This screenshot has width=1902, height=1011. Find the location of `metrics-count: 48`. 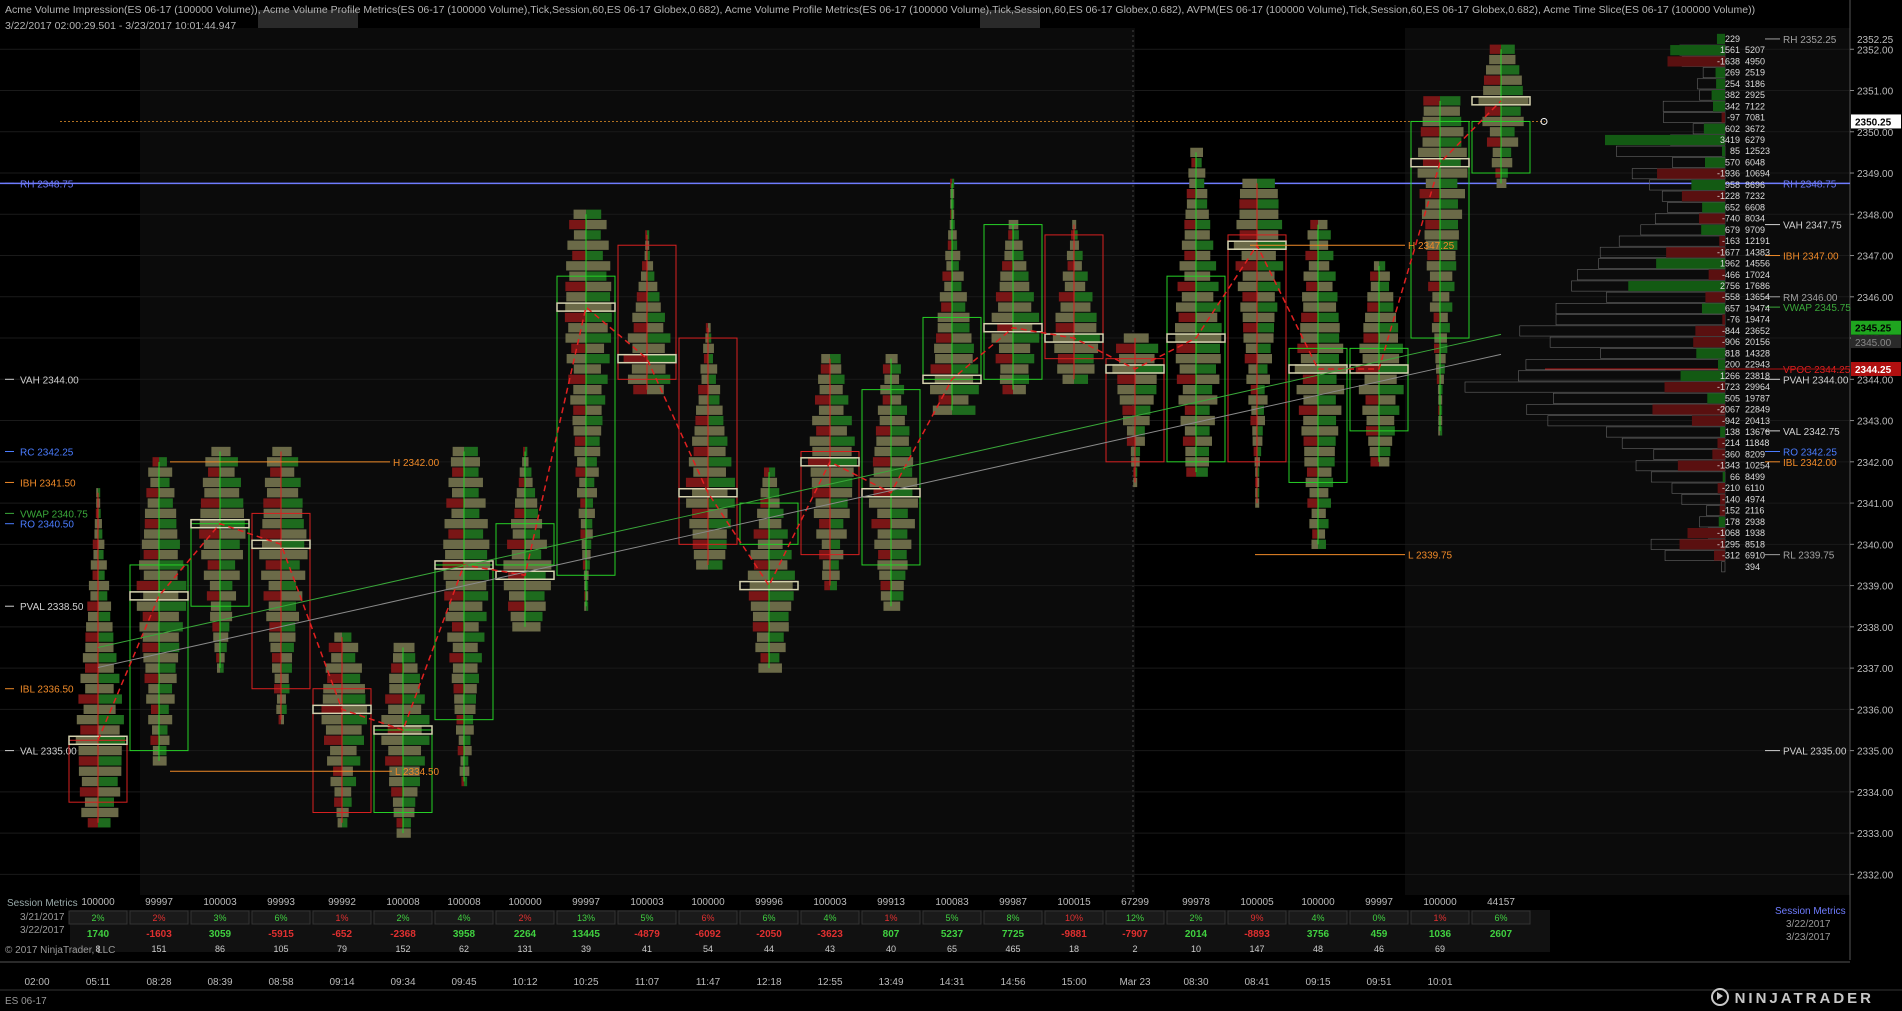

metrics-count: 48 is located at coordinates (1318, 949).